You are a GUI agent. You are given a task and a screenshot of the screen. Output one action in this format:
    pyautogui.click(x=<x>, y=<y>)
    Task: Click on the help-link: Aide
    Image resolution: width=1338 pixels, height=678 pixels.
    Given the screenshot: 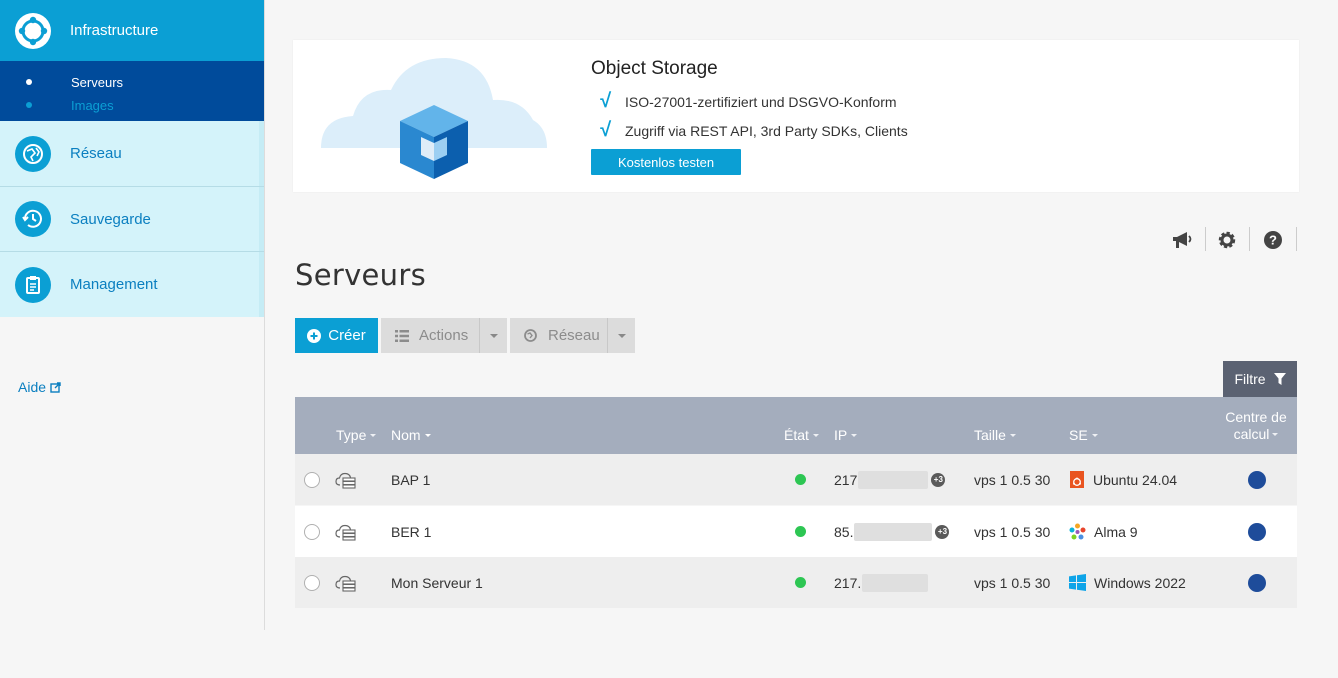 What is the action you would take?
    pyautogui.click(x=39, y=387)
    